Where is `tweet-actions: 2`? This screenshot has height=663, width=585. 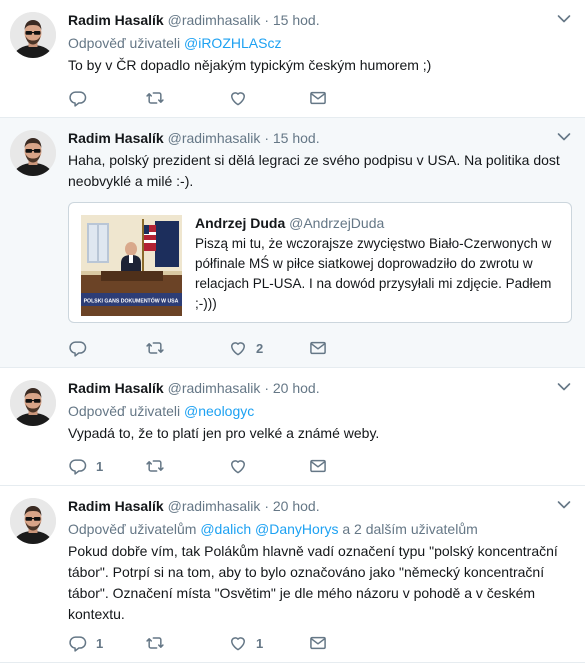
tweet-actions: 2 is located at coordinates (203, 348).